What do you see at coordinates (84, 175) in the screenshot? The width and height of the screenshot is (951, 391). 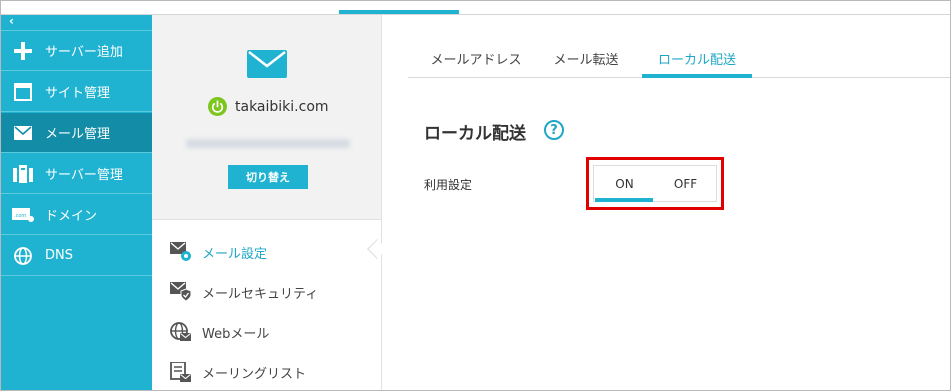 I see `sidebar-item-label: サーバー管理` at bounding box center [84, 175].